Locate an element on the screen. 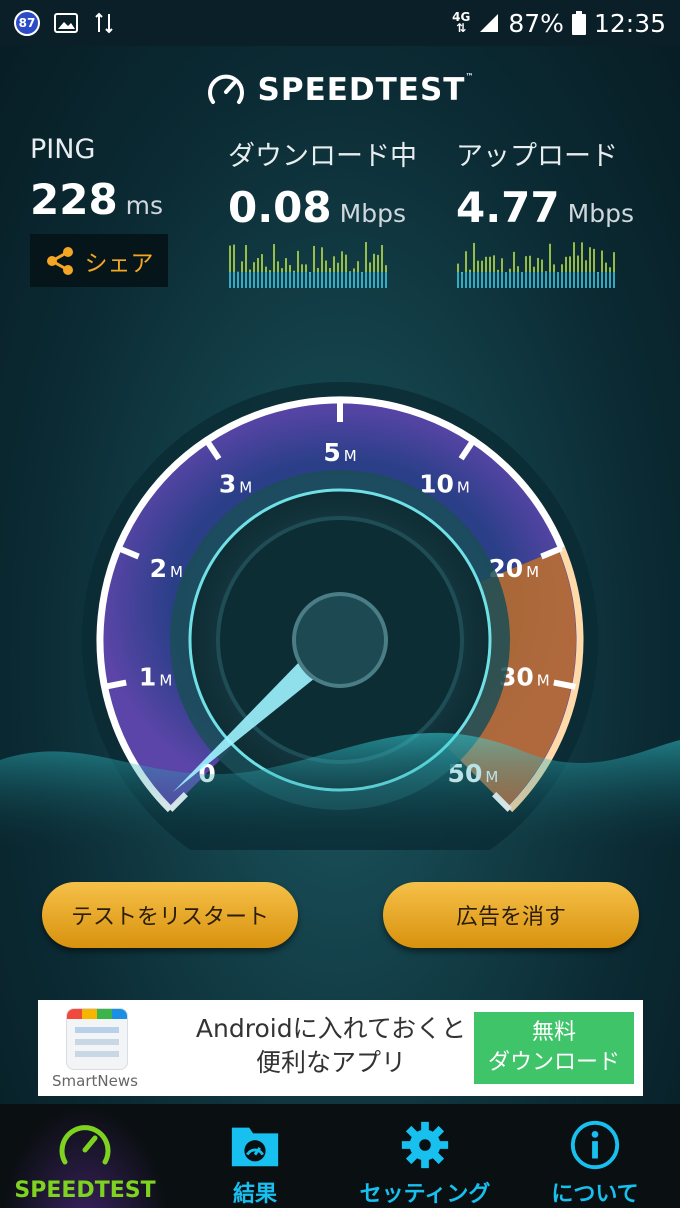 The image size is (680, 1208). image-icon is located at coordinates (66, 23).